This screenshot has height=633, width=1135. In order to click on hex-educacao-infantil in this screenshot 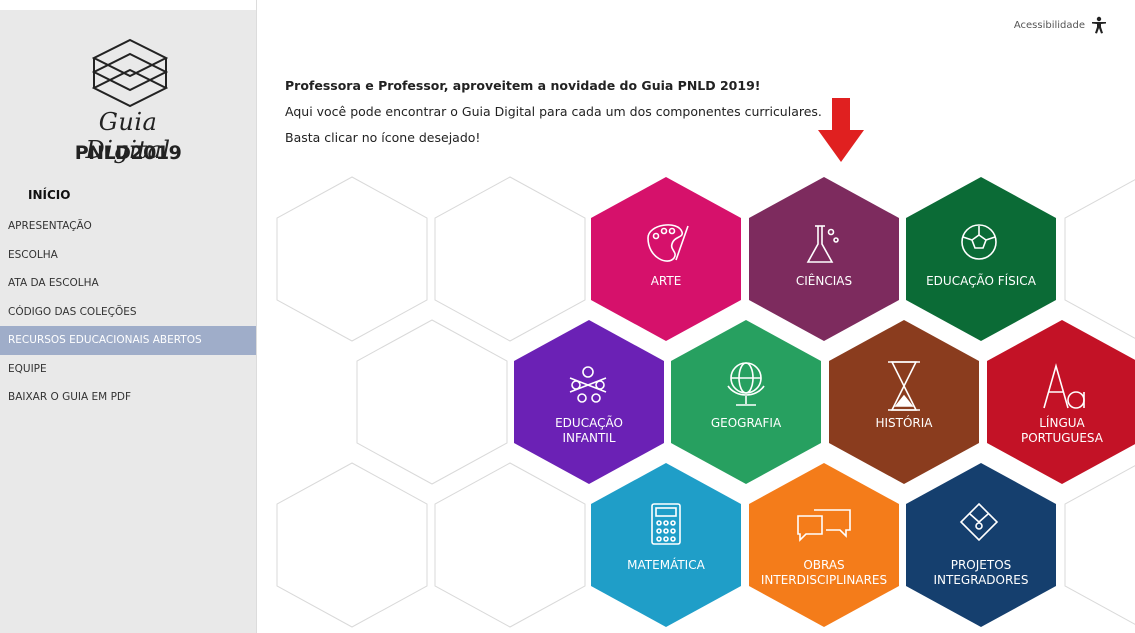, I will do `click(589, 402)`.